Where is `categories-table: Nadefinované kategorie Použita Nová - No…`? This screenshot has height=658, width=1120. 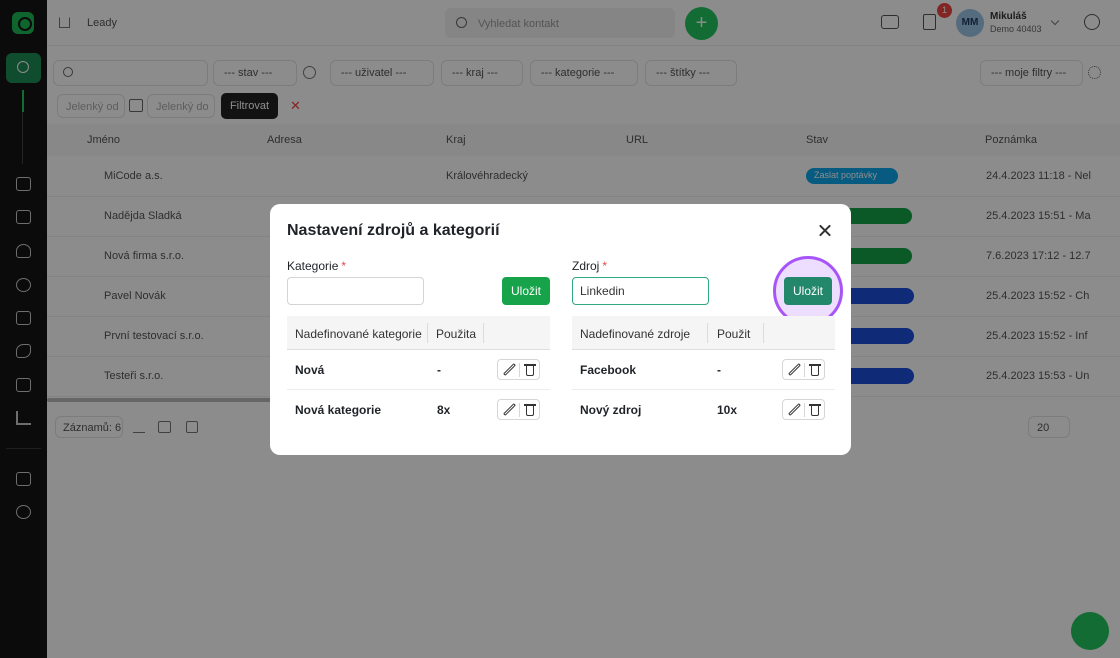 categories-table: Nadefinované kategorie Použita Nová - No… is located at coordinates (418, 373).